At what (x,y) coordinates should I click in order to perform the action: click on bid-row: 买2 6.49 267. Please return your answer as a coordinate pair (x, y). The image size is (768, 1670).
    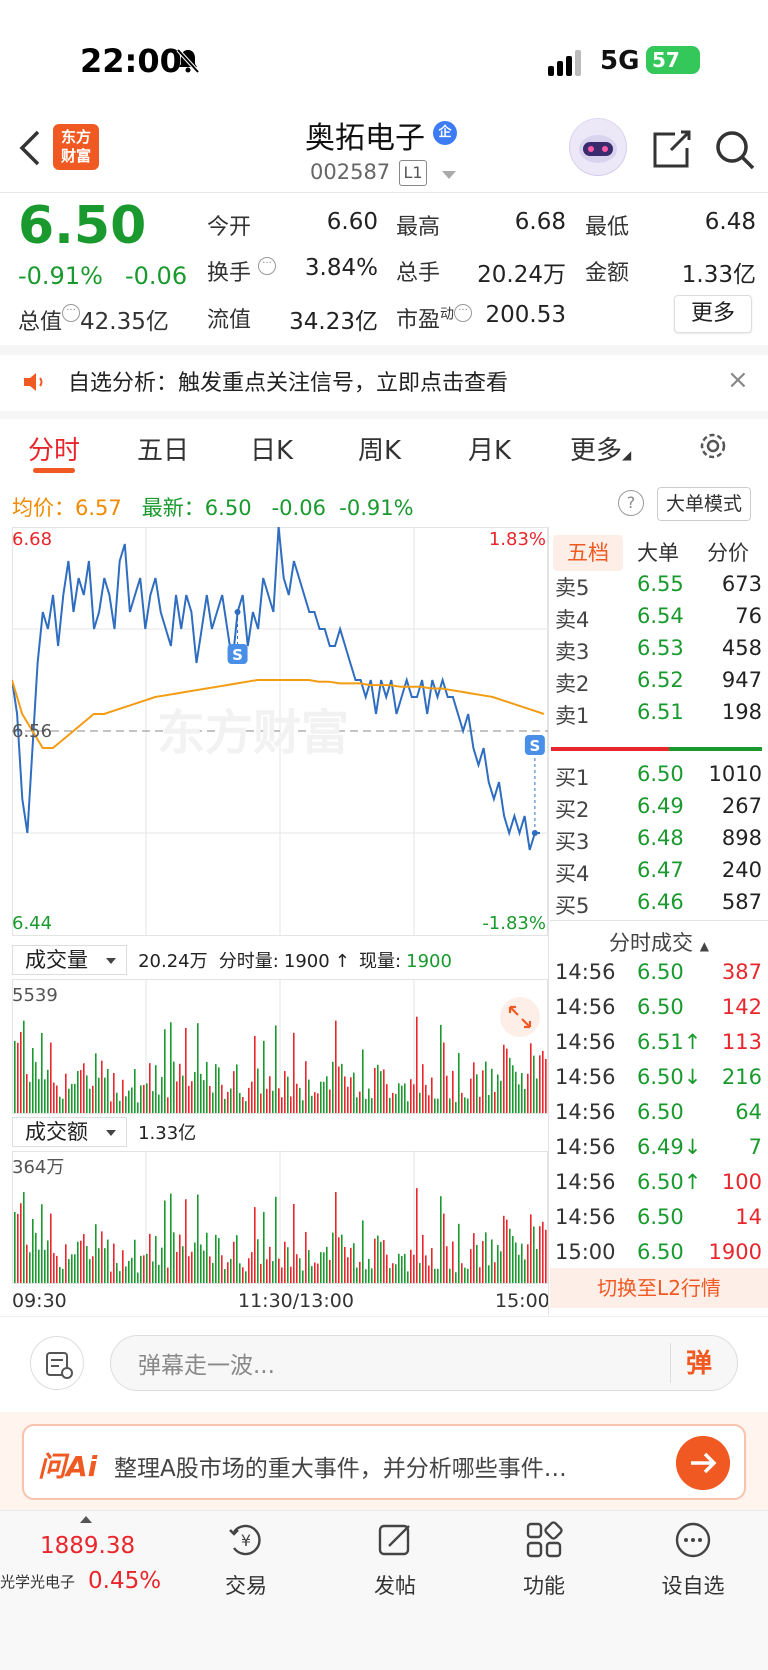
    Looking at the image, I should click on (658, 810).